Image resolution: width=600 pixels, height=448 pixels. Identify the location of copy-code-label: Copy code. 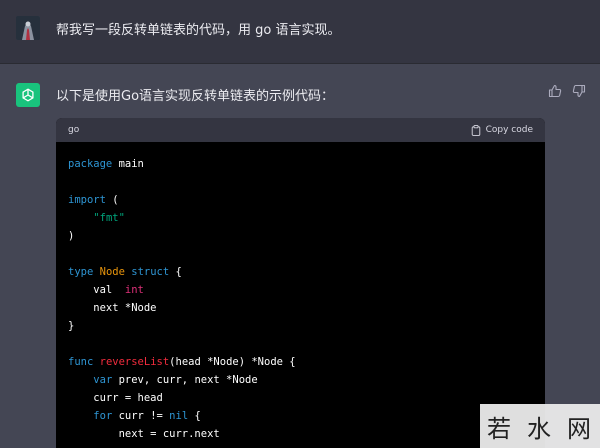
(509, 130).